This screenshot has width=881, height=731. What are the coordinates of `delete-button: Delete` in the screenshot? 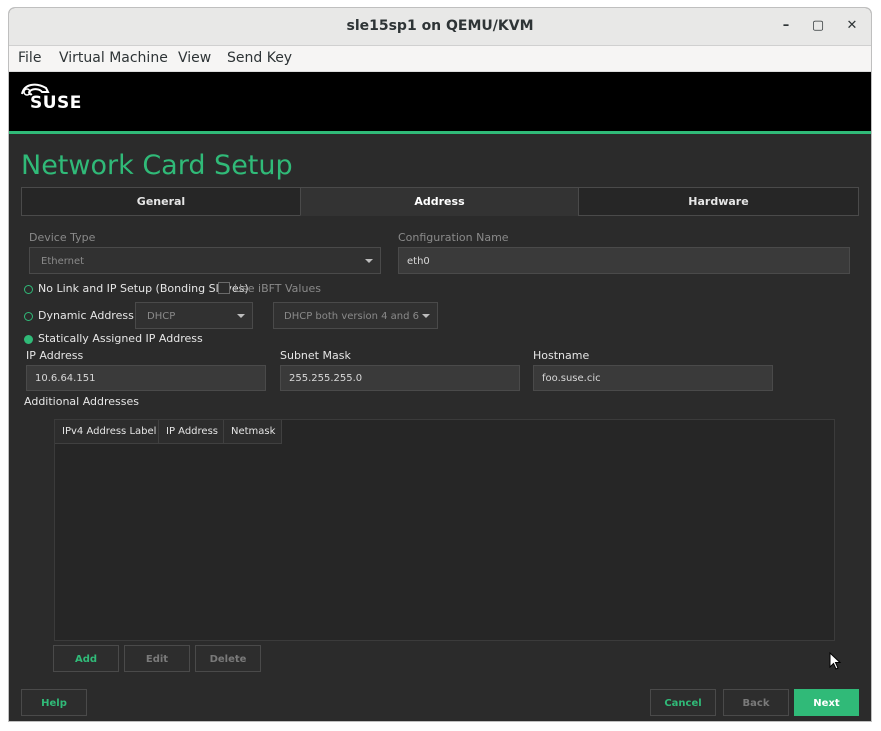 It's located at (228, 658).